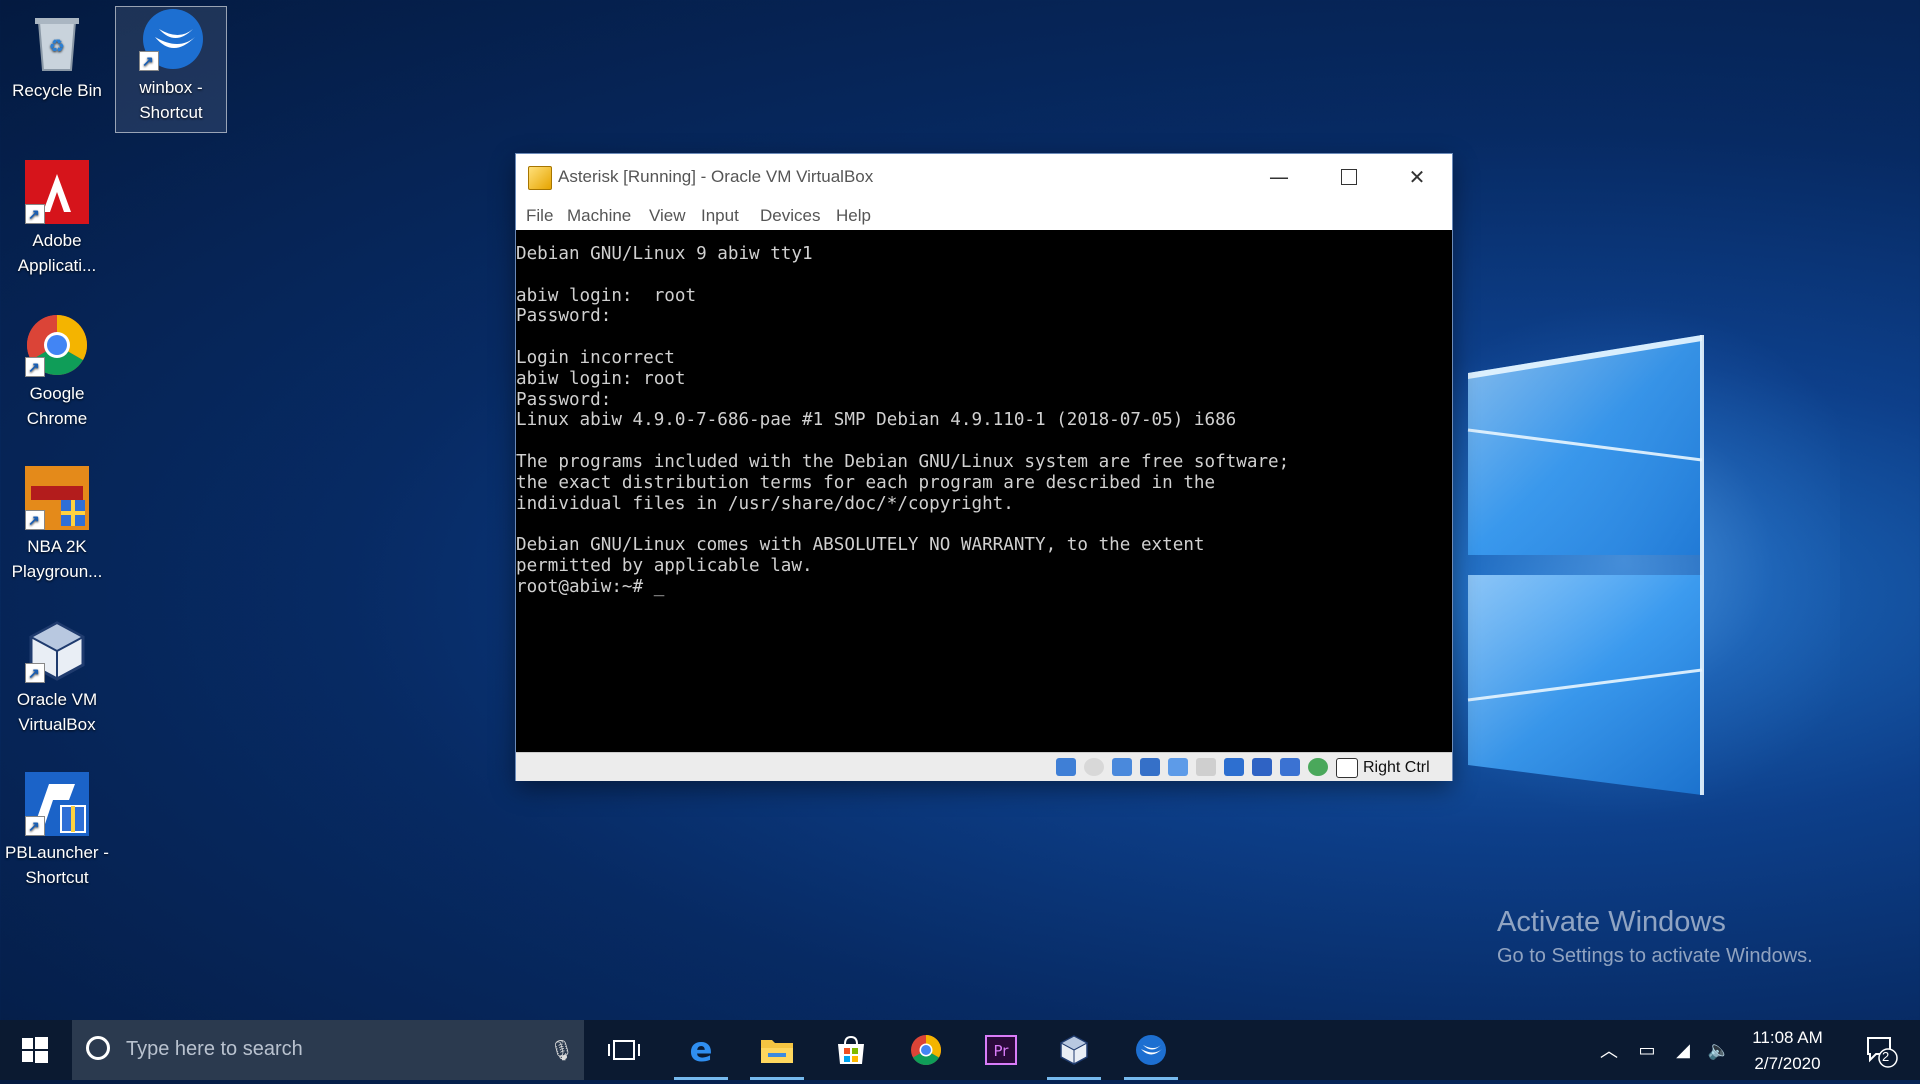 The width and height of the screenshot is (1920, 1084). I want to click on volume-tray: 🔈, so click(1719, 1050).